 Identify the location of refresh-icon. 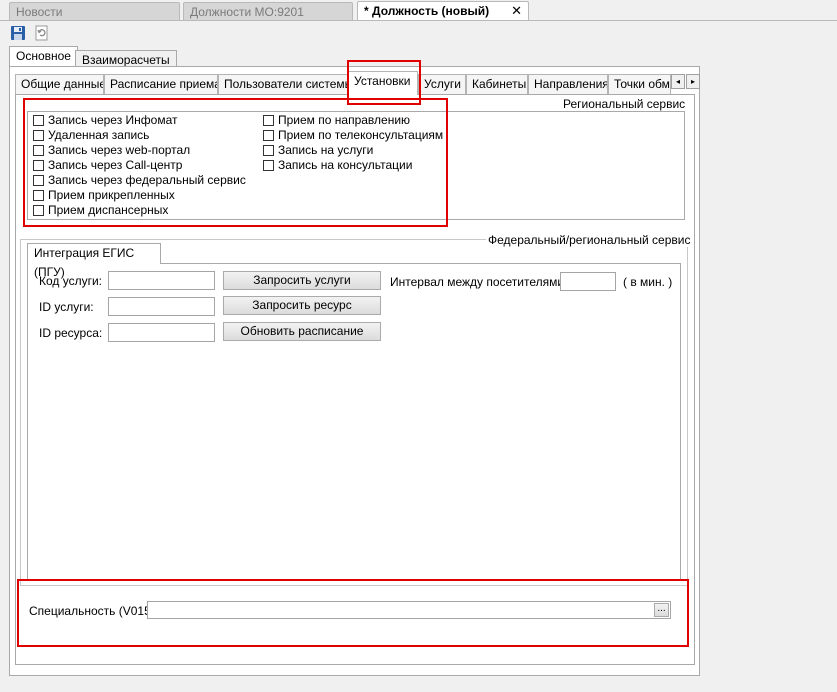
(42, 33).